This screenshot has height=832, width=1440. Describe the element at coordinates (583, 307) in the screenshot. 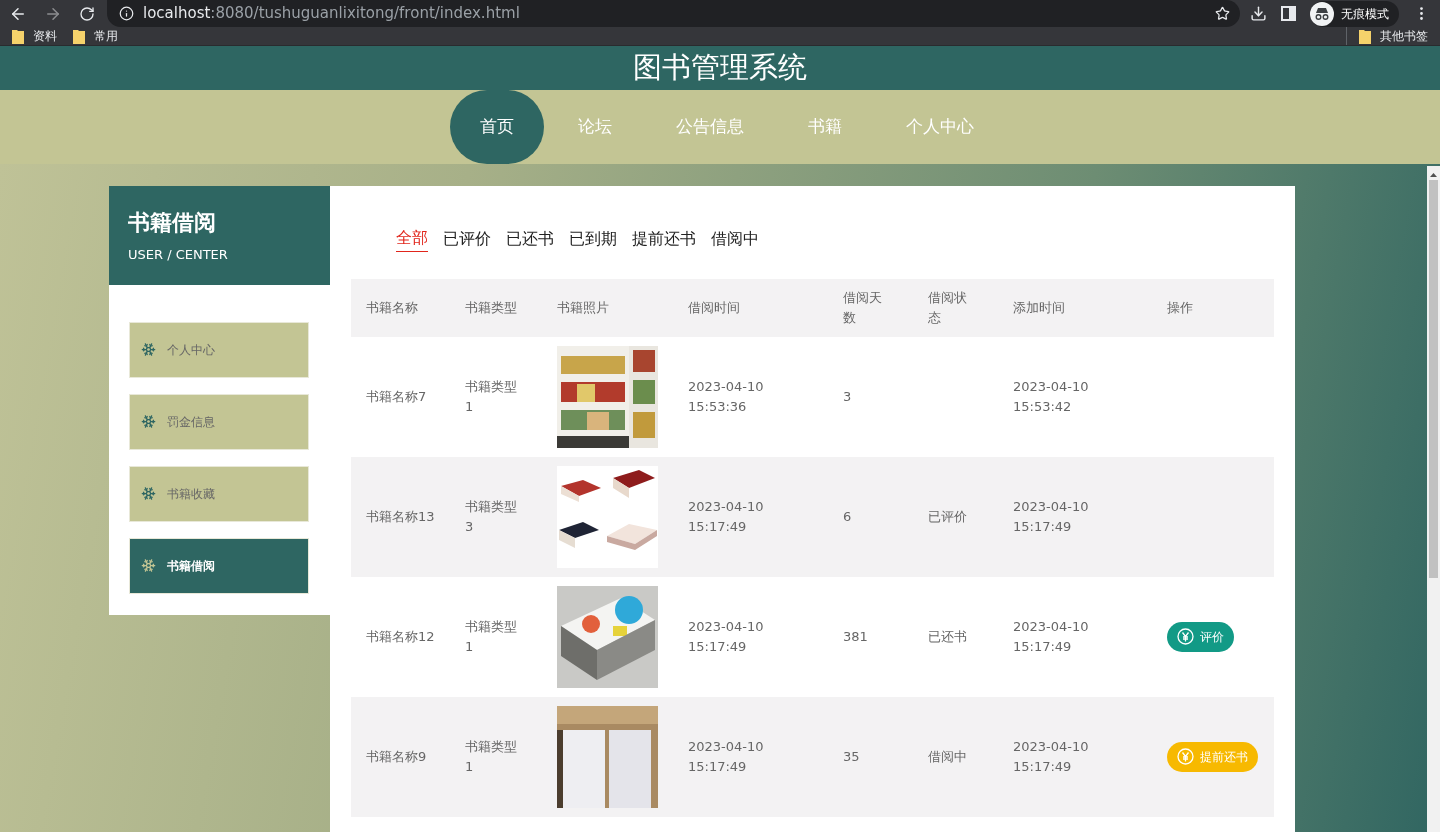

I see `column-header: 书籍照片` at that location.